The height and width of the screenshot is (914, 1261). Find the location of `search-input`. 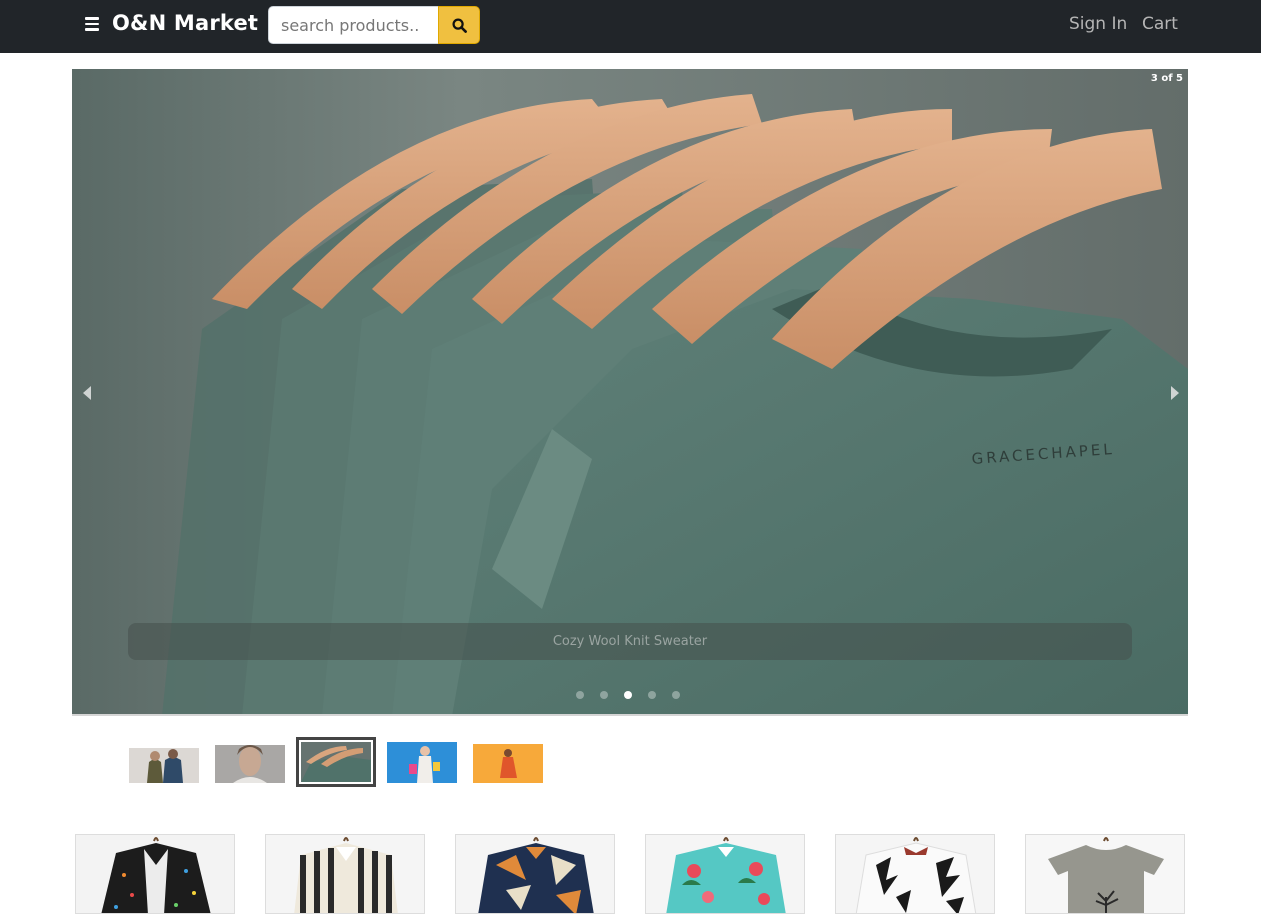

search-input is located at coordinates (353, 25).